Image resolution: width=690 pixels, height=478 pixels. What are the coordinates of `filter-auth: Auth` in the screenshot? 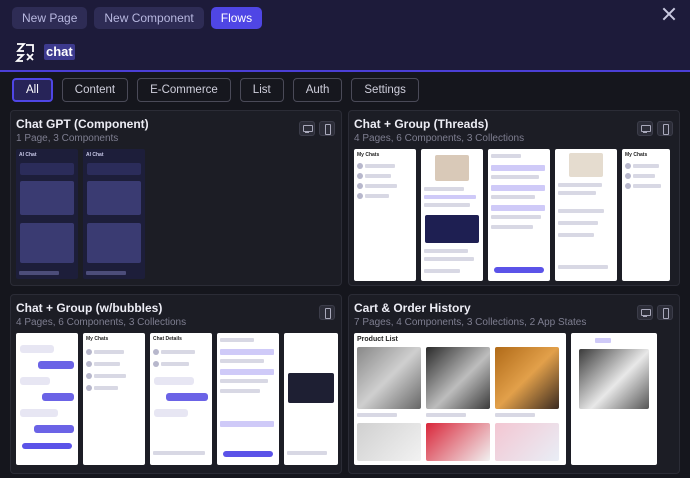 It's located at (317, 90).